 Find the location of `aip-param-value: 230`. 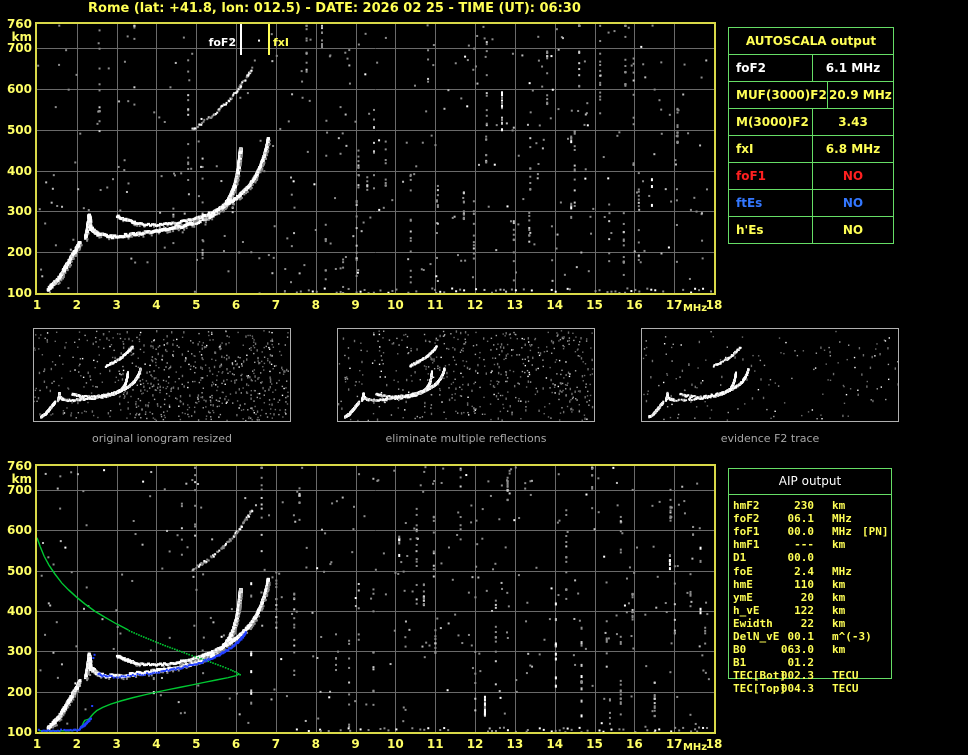

aip-param-value: 230 is located at coordinates (804, 505).